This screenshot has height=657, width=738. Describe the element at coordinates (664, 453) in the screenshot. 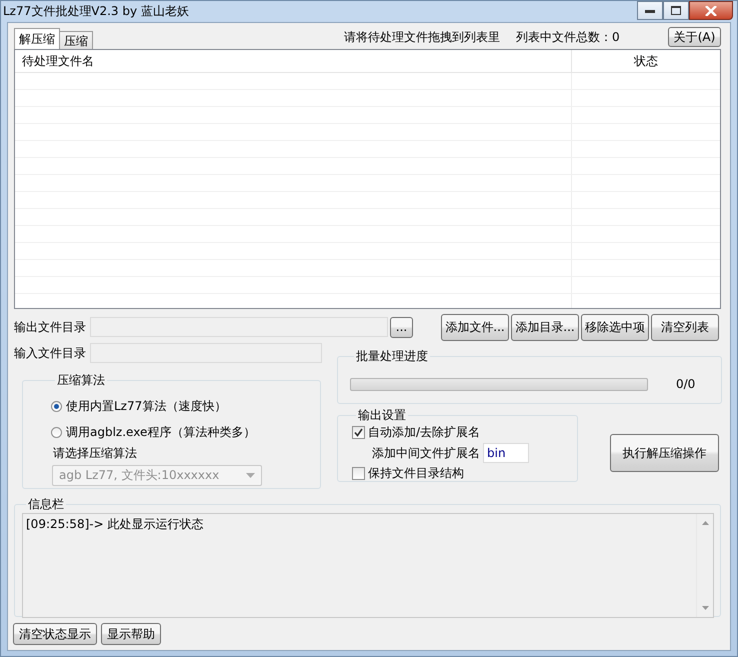

I see `execute-button: 执行解压缩操作` at that location.